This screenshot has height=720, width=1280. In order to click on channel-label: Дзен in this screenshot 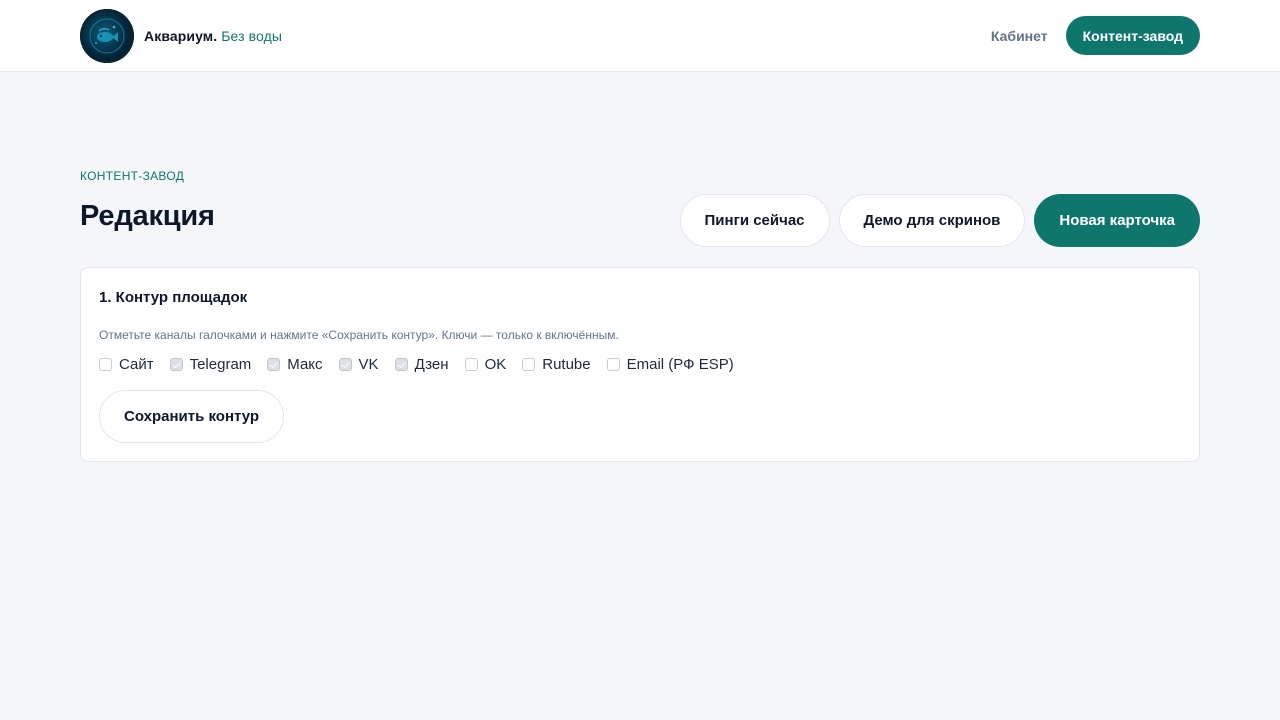, I will do `click(431, 364)`.